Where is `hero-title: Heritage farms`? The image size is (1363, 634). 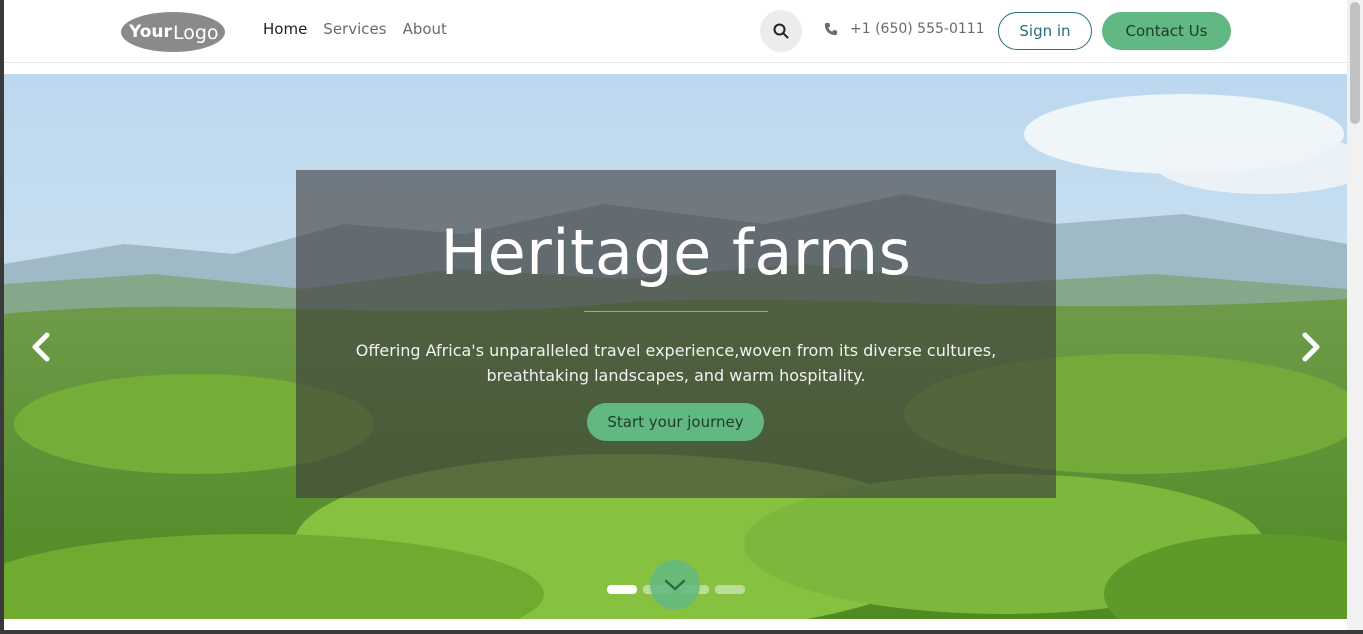
hero-title: Heritage farms is located at coordinates (676, 252).